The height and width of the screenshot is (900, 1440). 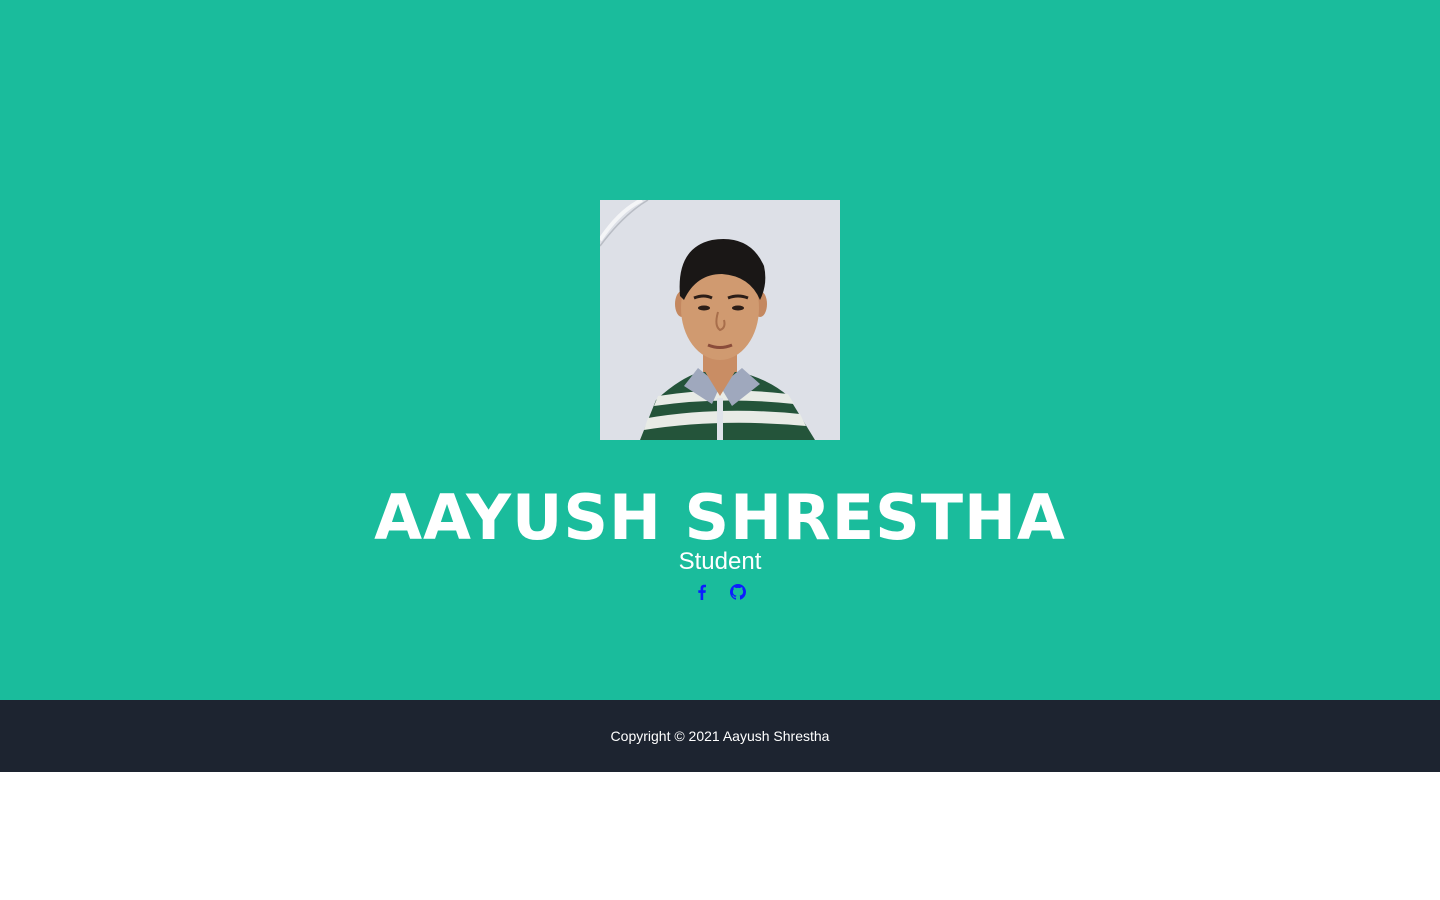 I want to click on github-link, so click(x=738, y=592).